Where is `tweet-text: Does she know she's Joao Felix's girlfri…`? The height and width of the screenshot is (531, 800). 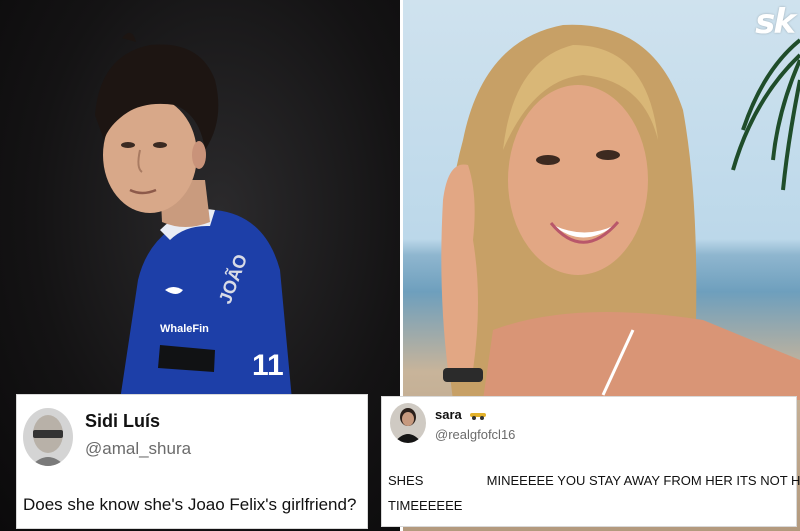
tweet-text: Does she know she's Joao Felix's girlfri… is located at coordinates (190, 504).